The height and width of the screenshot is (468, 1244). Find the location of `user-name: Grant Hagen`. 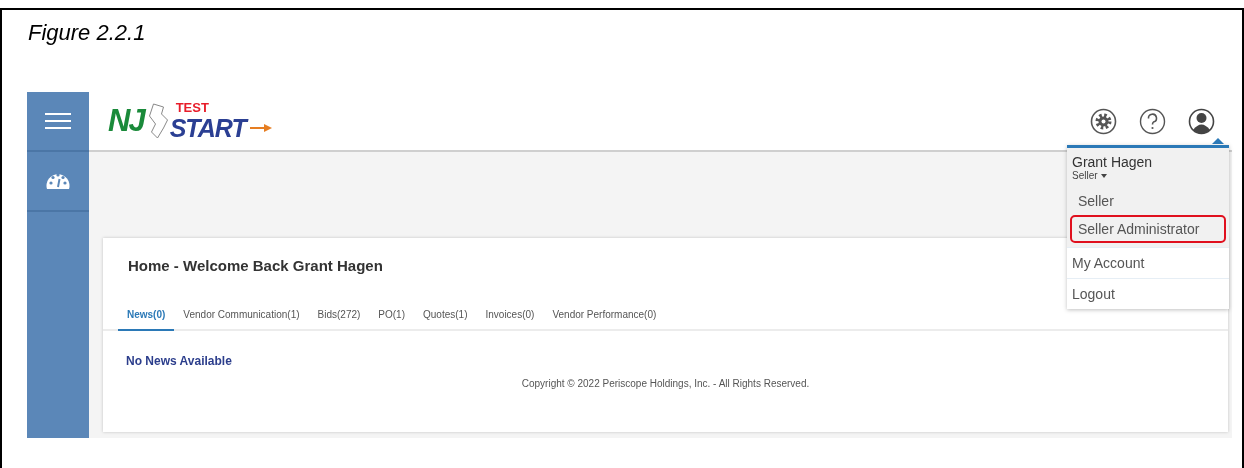

user-name: Grant Hagen is located at coordinates (1112, 162).